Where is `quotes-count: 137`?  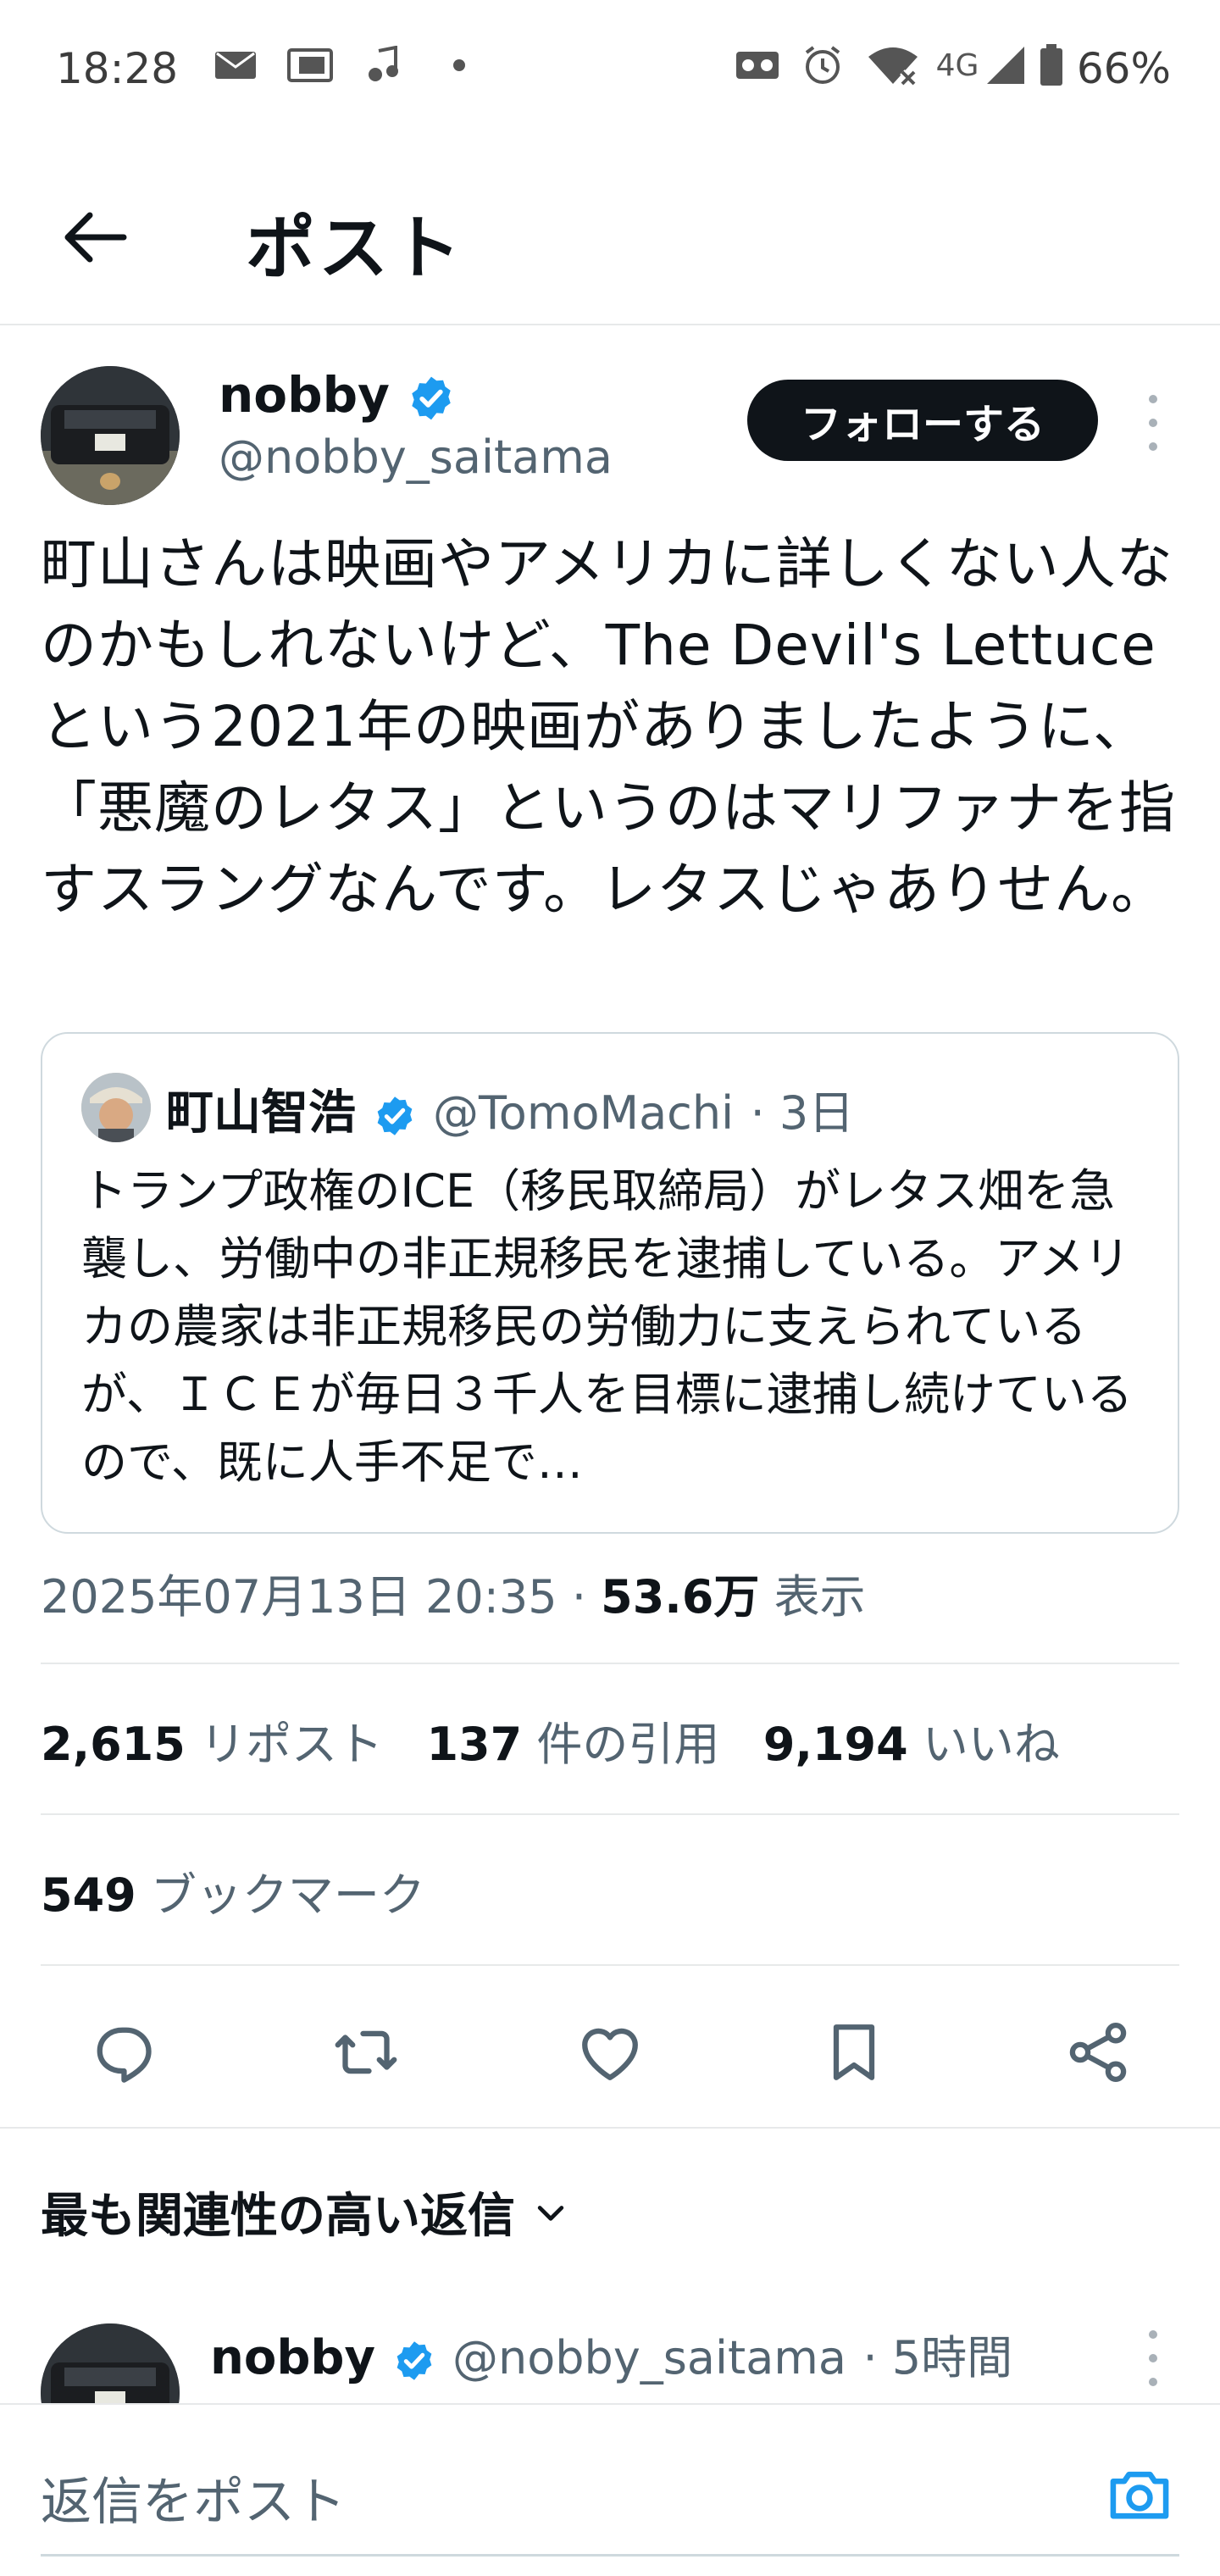
quotes-count: 137 is located at coordinates (474, 1744).